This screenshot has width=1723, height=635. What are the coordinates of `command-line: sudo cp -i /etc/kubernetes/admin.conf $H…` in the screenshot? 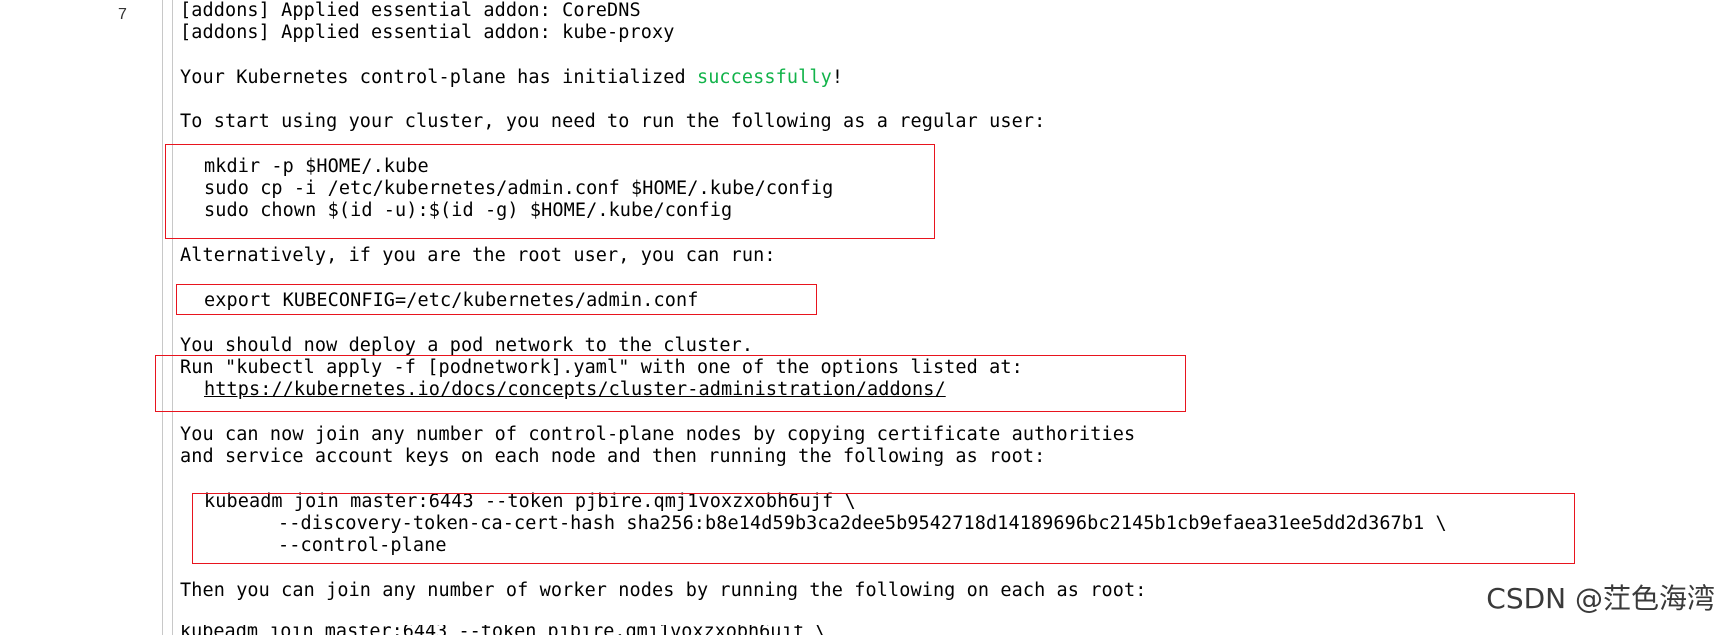 It's located at (519, 188).